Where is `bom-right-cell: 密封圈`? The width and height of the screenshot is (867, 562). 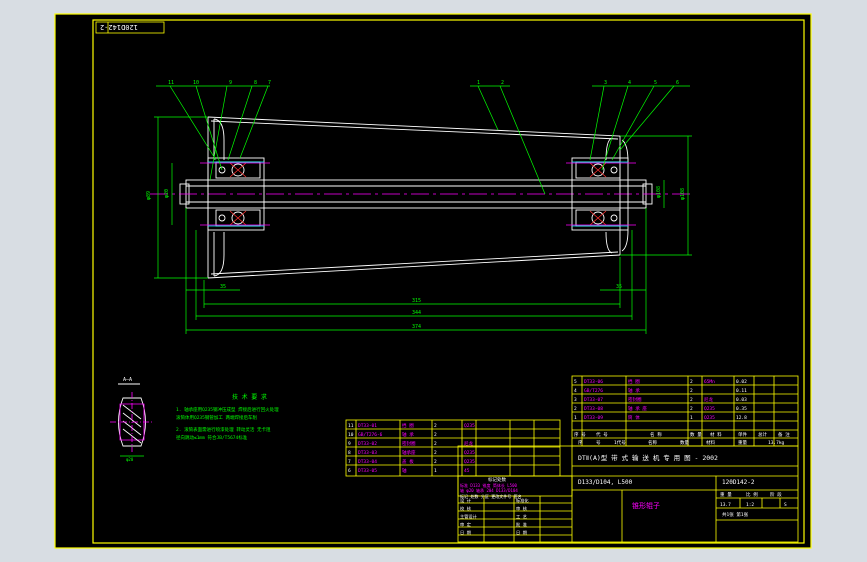 bom-right-cell: 密封圈 is located at coordinates (635, 399).